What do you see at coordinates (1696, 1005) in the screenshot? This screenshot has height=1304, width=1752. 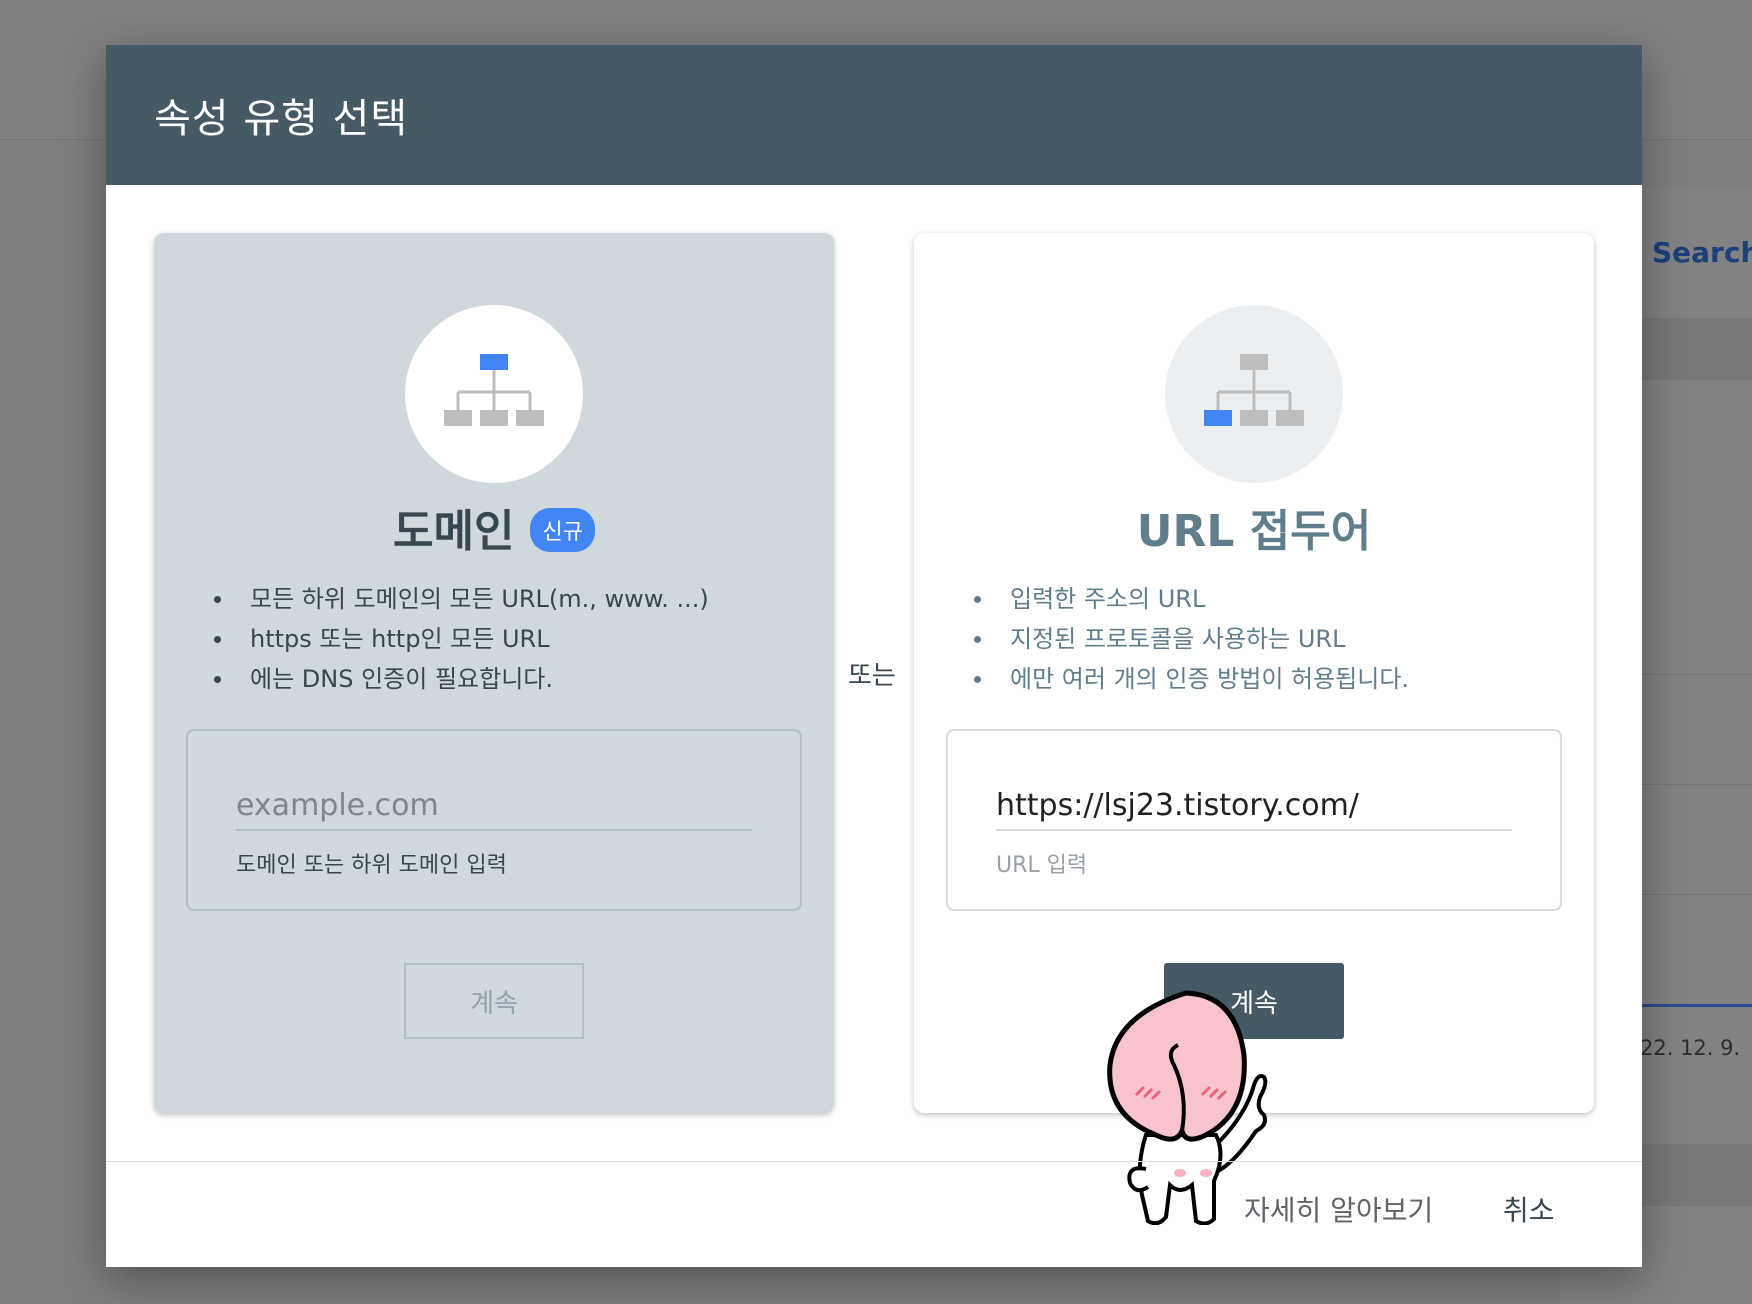 I see `background-blue-line` at bounding box center [1696, 1005].